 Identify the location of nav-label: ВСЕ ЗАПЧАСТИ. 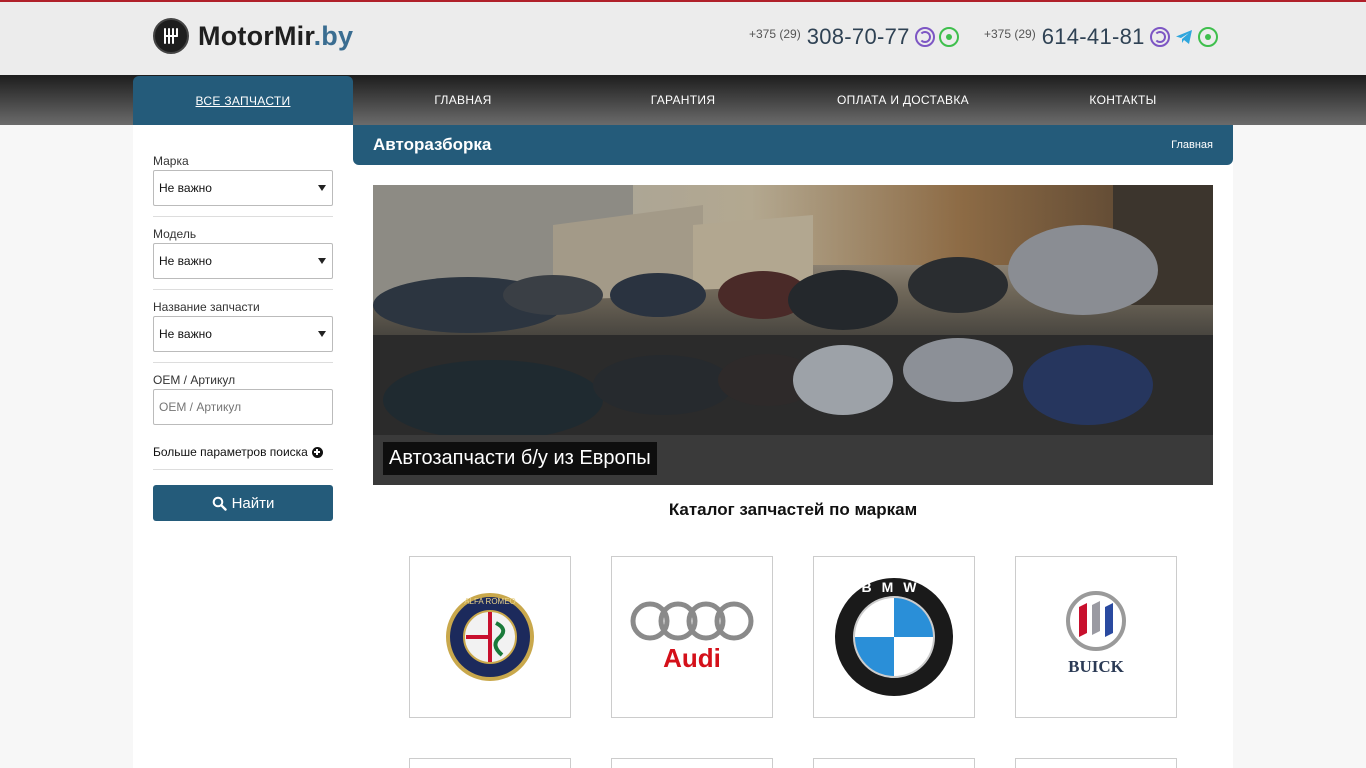
(243, 100).